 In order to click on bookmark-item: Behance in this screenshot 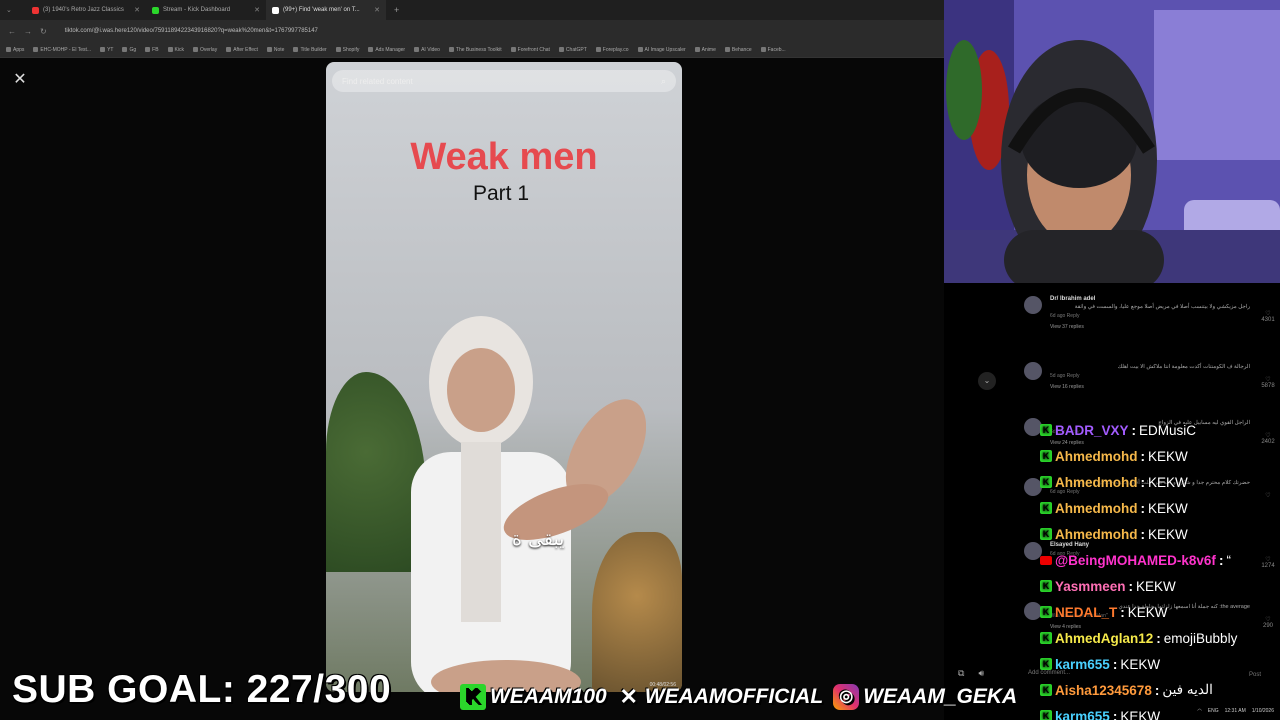, I will do `click(738, 50)`.